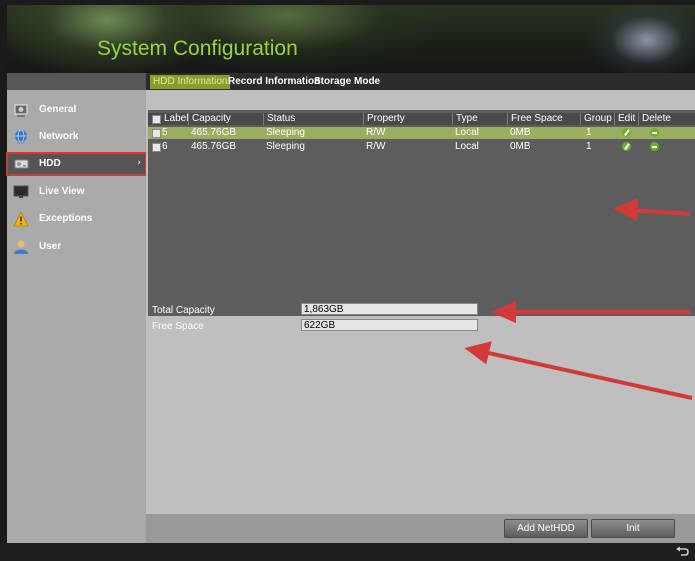 The width and height of the screenshot is (695, 561). What do you see at coordinates (21, 219) in the screenshot?
I see `warning-icon` at bounding box center [21, 219].